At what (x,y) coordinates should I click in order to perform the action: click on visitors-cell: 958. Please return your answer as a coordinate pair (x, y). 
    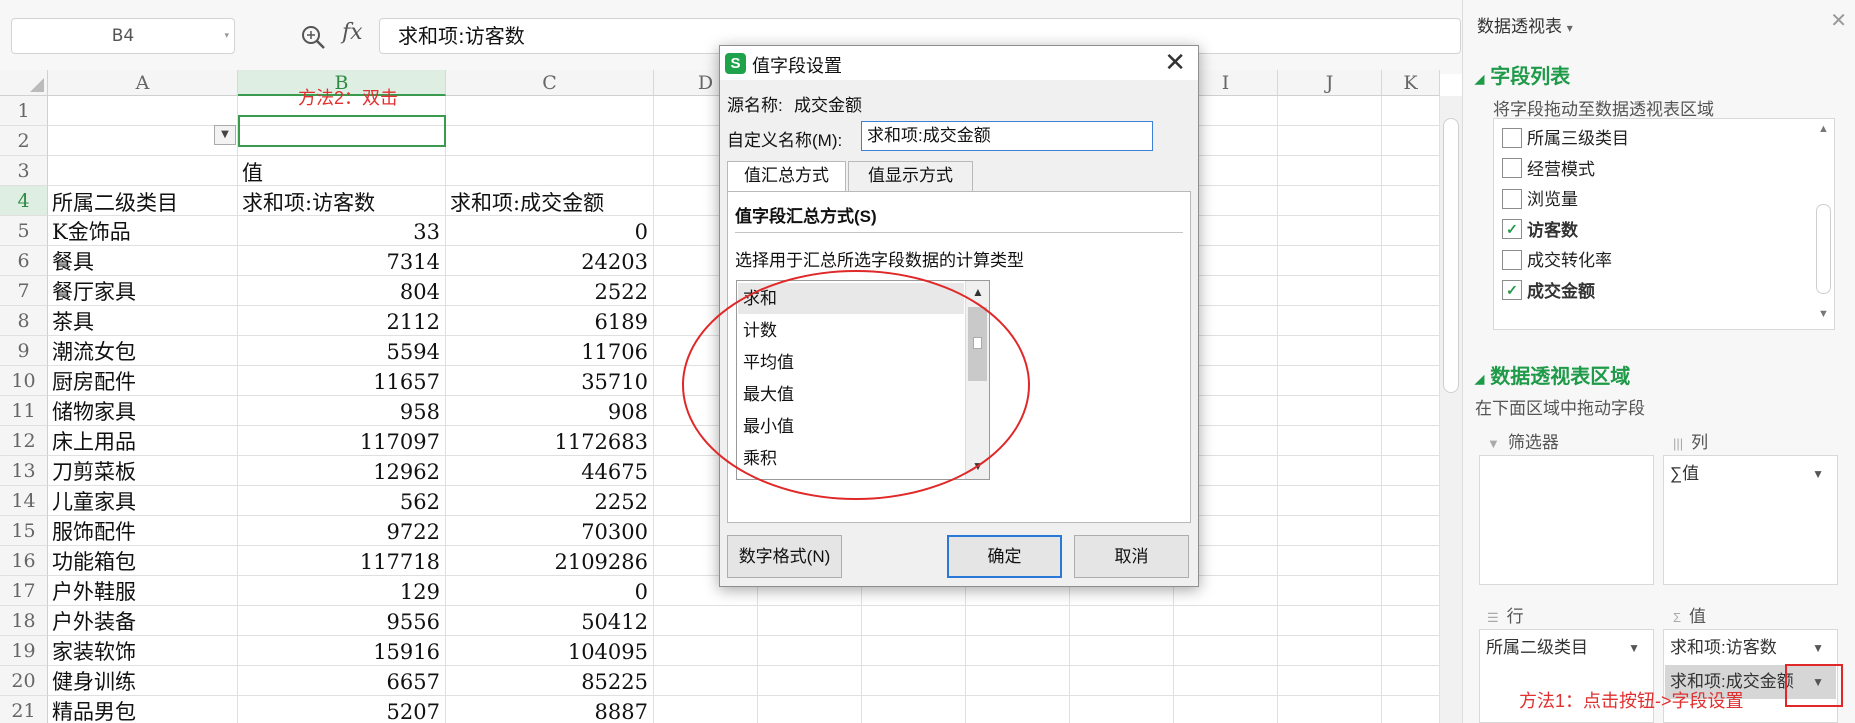
    Looking at the image, I should click on (339, 412).